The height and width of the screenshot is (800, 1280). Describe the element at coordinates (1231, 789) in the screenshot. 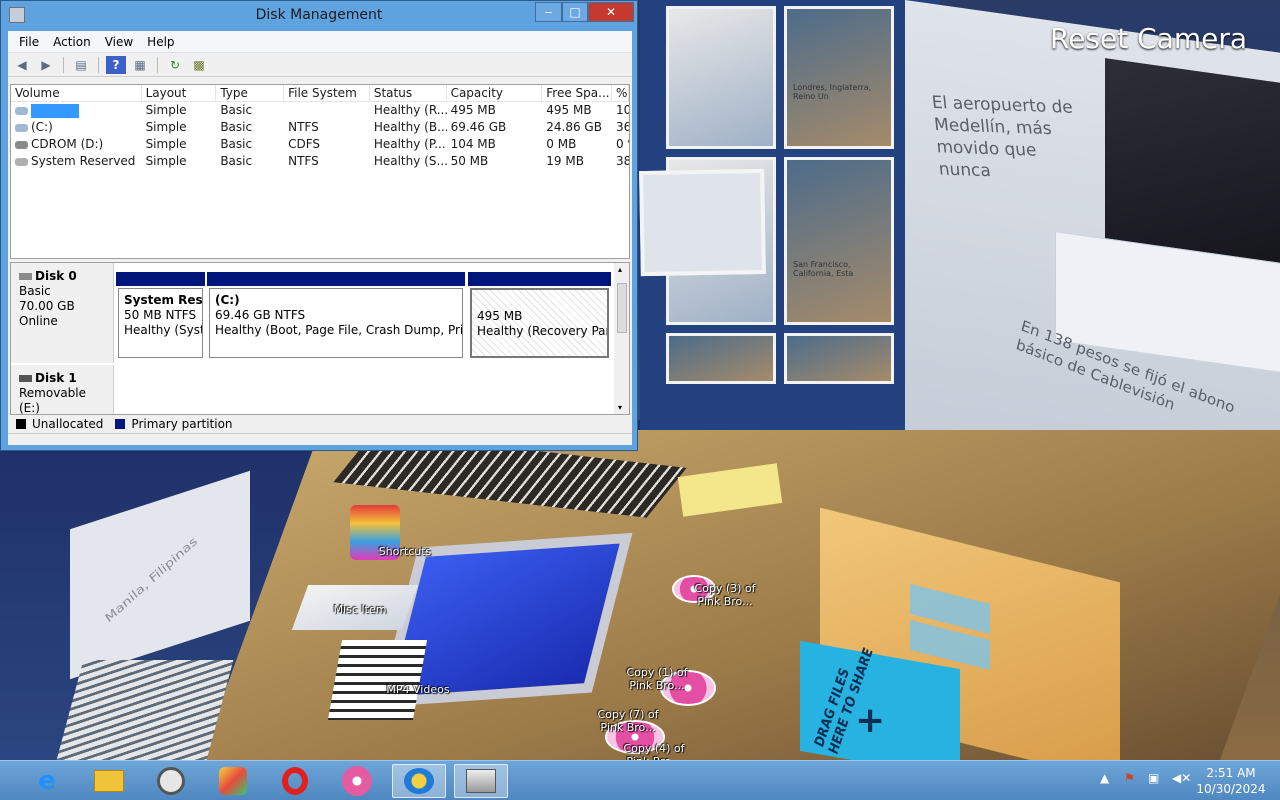

I see `clock-date: 10/30/2024` at that location.